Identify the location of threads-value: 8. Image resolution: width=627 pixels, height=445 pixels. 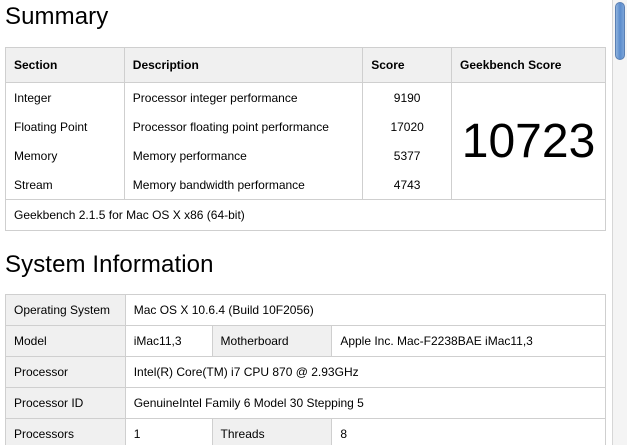
(468, 431).